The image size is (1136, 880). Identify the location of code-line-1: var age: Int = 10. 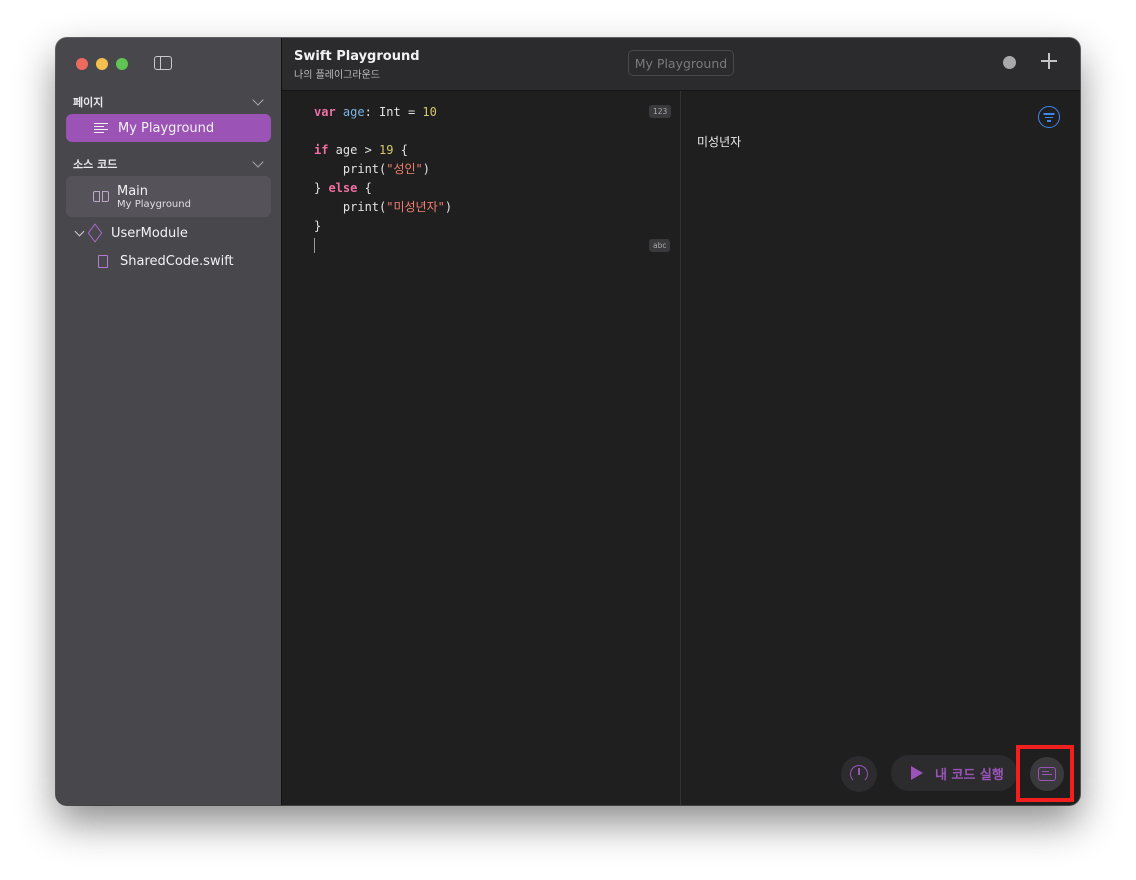
(375, 112).